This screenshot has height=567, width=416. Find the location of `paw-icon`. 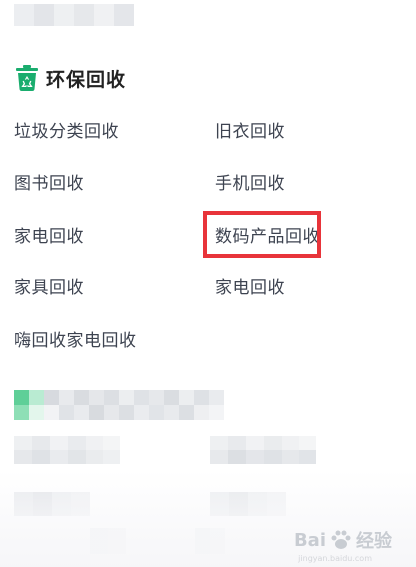

paw-icon is located at coordinates (341, 540).